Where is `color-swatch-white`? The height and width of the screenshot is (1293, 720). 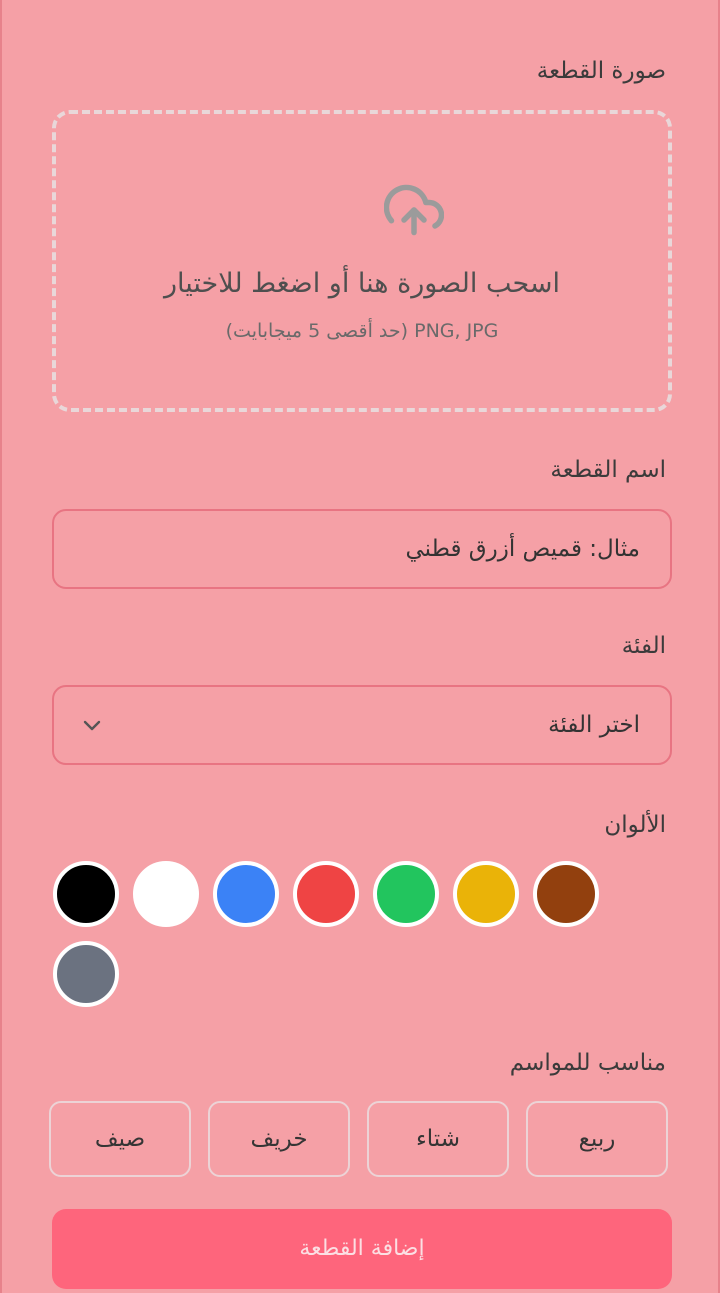 color-swatch-white is located at coordinates (166, 894).